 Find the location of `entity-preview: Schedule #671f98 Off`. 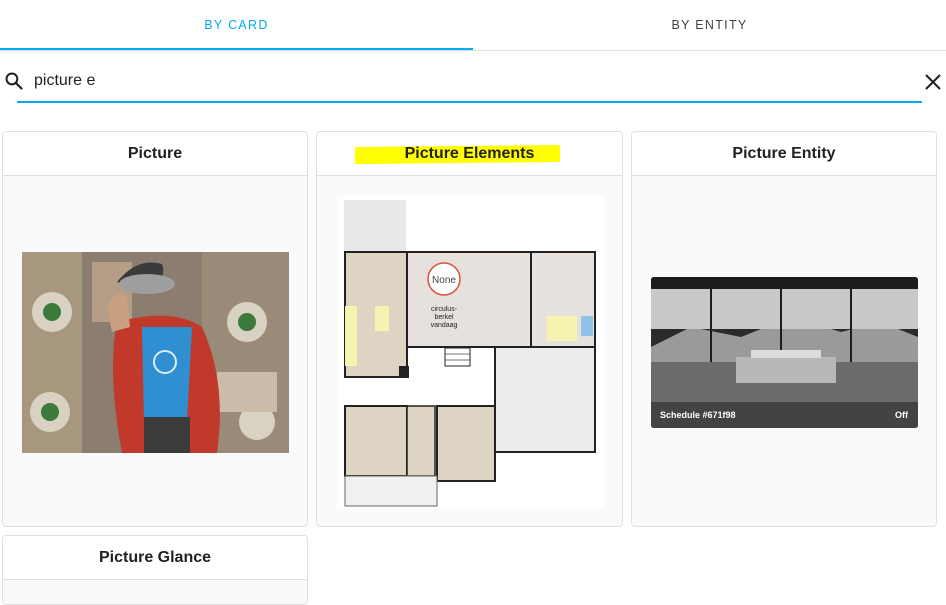

entity-preview: Schedule #671f98 Off is located at coordinates (784, 352).